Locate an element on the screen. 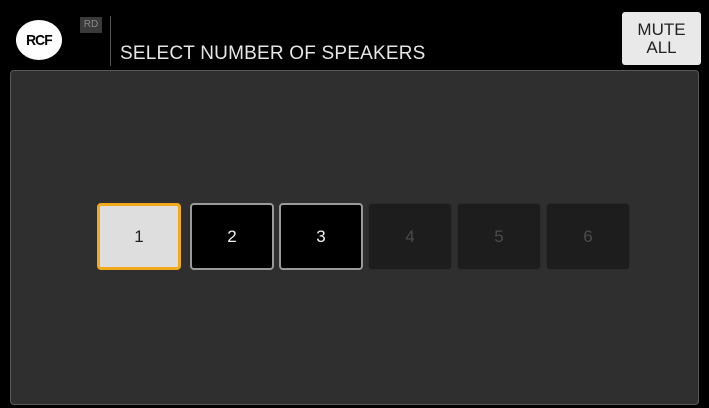 The image size is (709, 408). rcf-logo: RCF is located at coordinates (39, 40).